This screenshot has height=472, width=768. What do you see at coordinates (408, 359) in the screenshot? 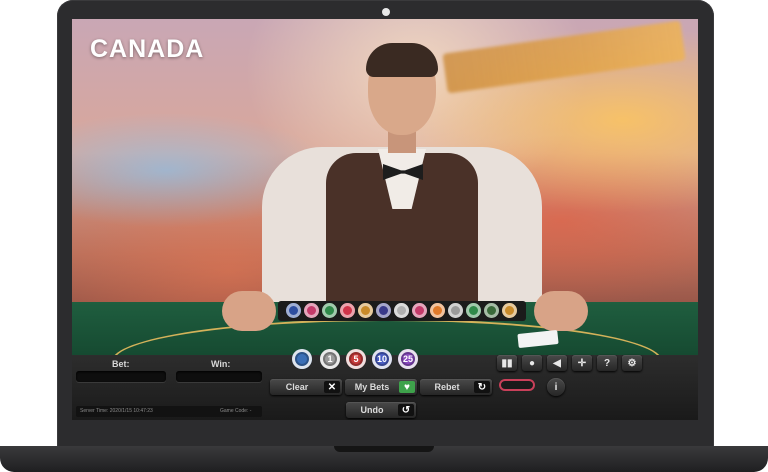
I see `bet-chip: 25` at bounding box center [408, 359].